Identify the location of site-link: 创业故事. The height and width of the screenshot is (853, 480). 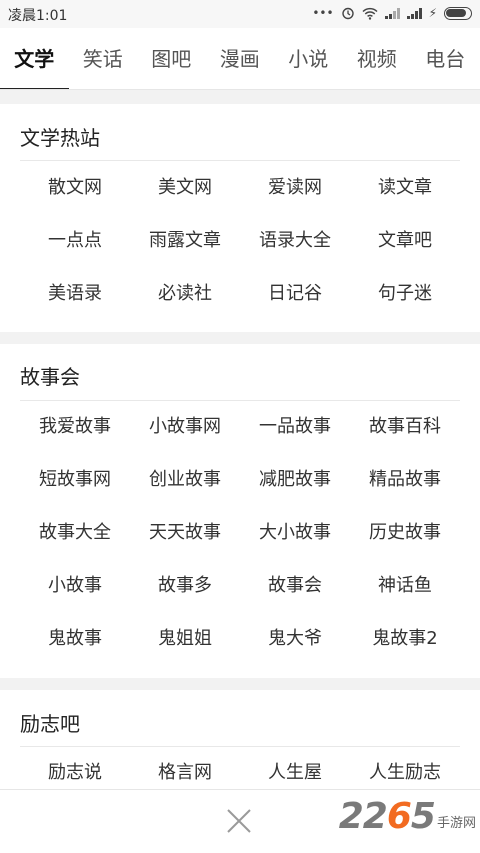
(185, 479).